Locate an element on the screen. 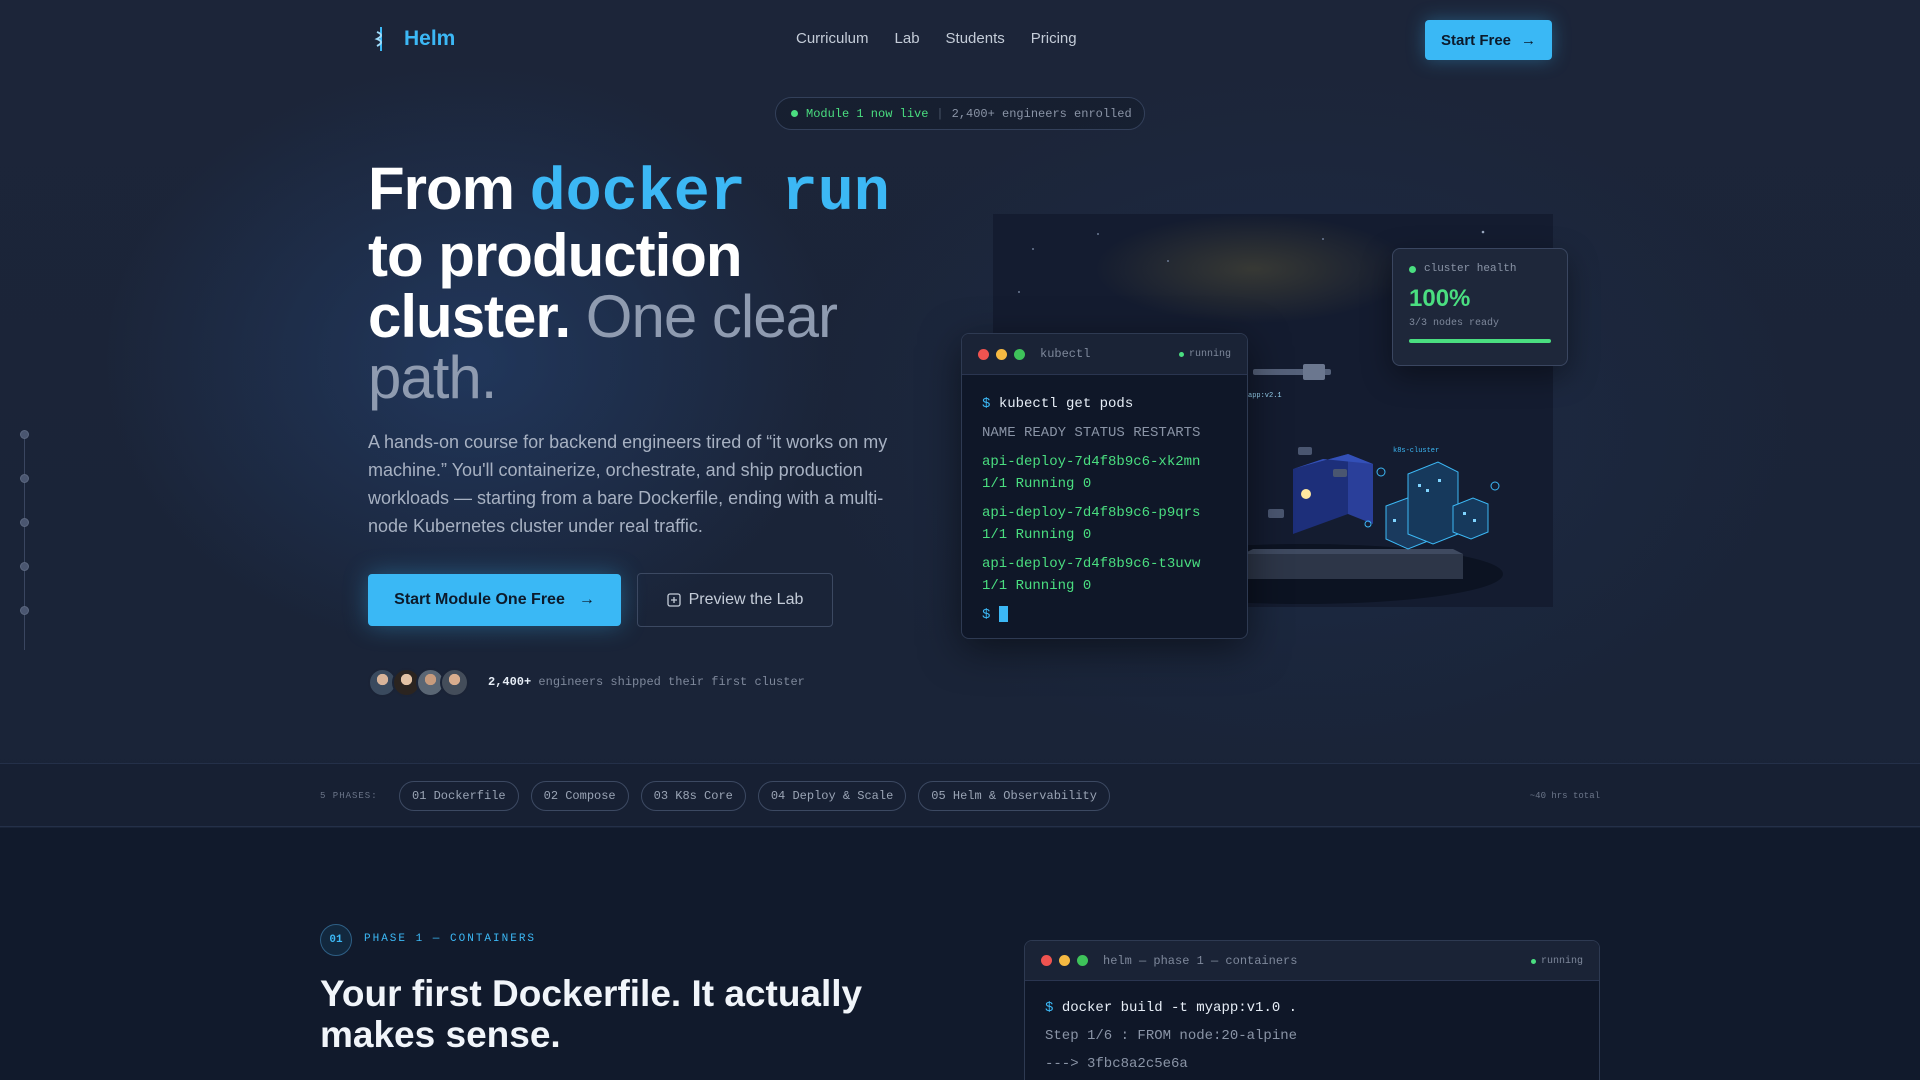 This screenshot has height=1080, width=1920. cluster-health-card: cluster health 100% 3/3 nodes ready is located at coordinates (1480, 307).